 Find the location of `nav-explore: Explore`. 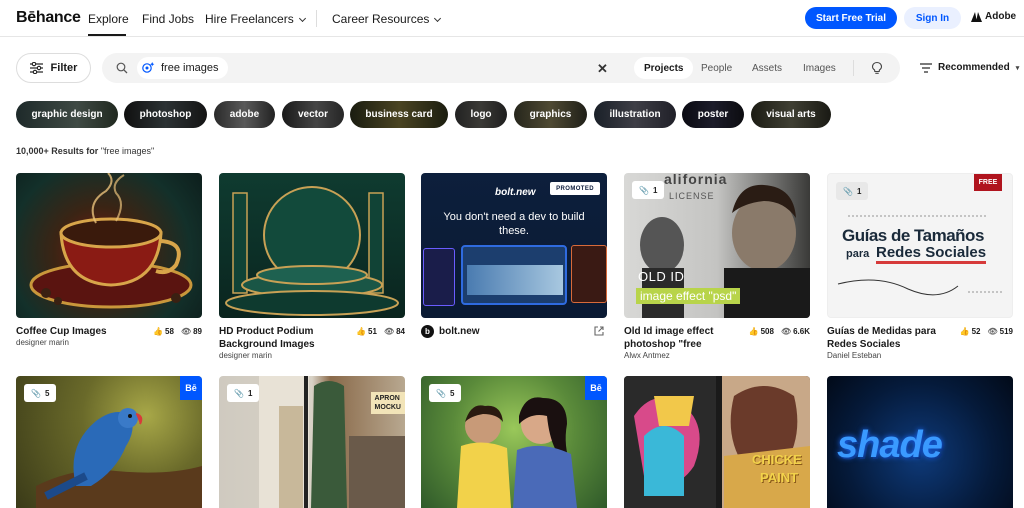

nav-explore: Explore is located at coordinates (108, 19).